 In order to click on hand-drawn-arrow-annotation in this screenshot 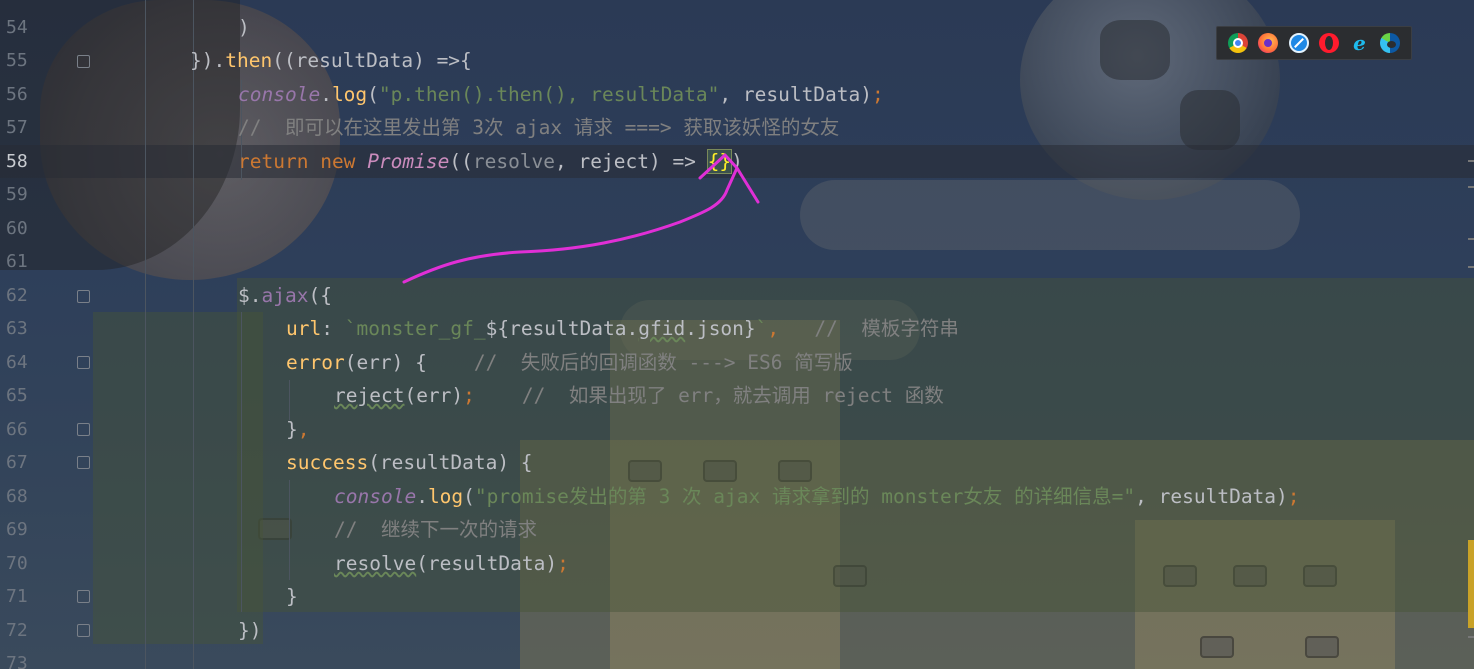, I will do `click(581, 218)`.